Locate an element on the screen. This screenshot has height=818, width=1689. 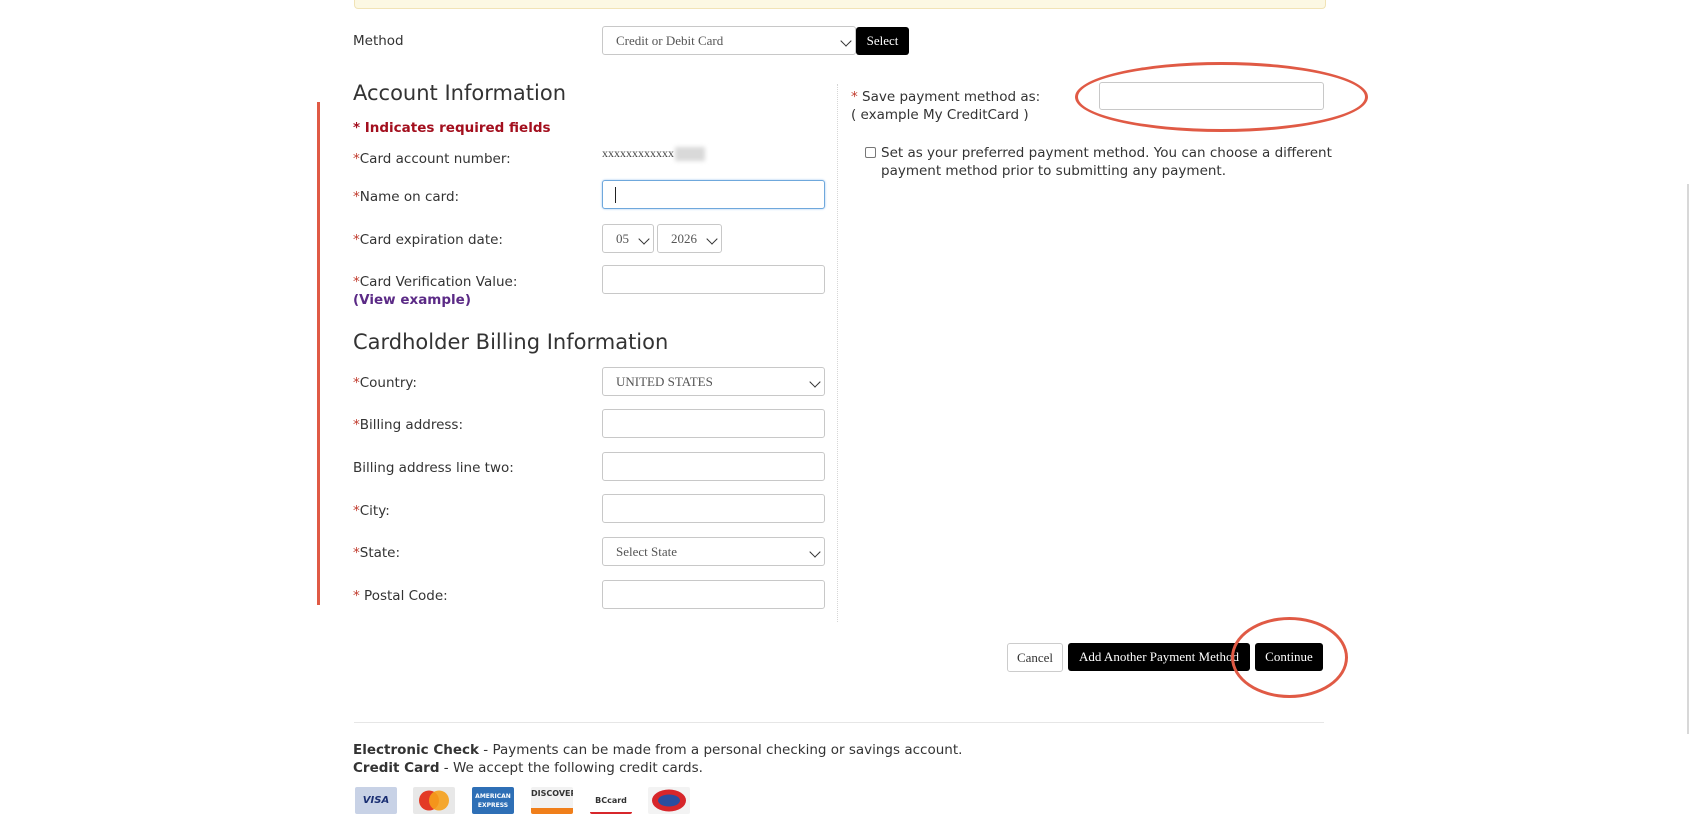
preferred-method-checkbox is located at coordinates (870, 152).